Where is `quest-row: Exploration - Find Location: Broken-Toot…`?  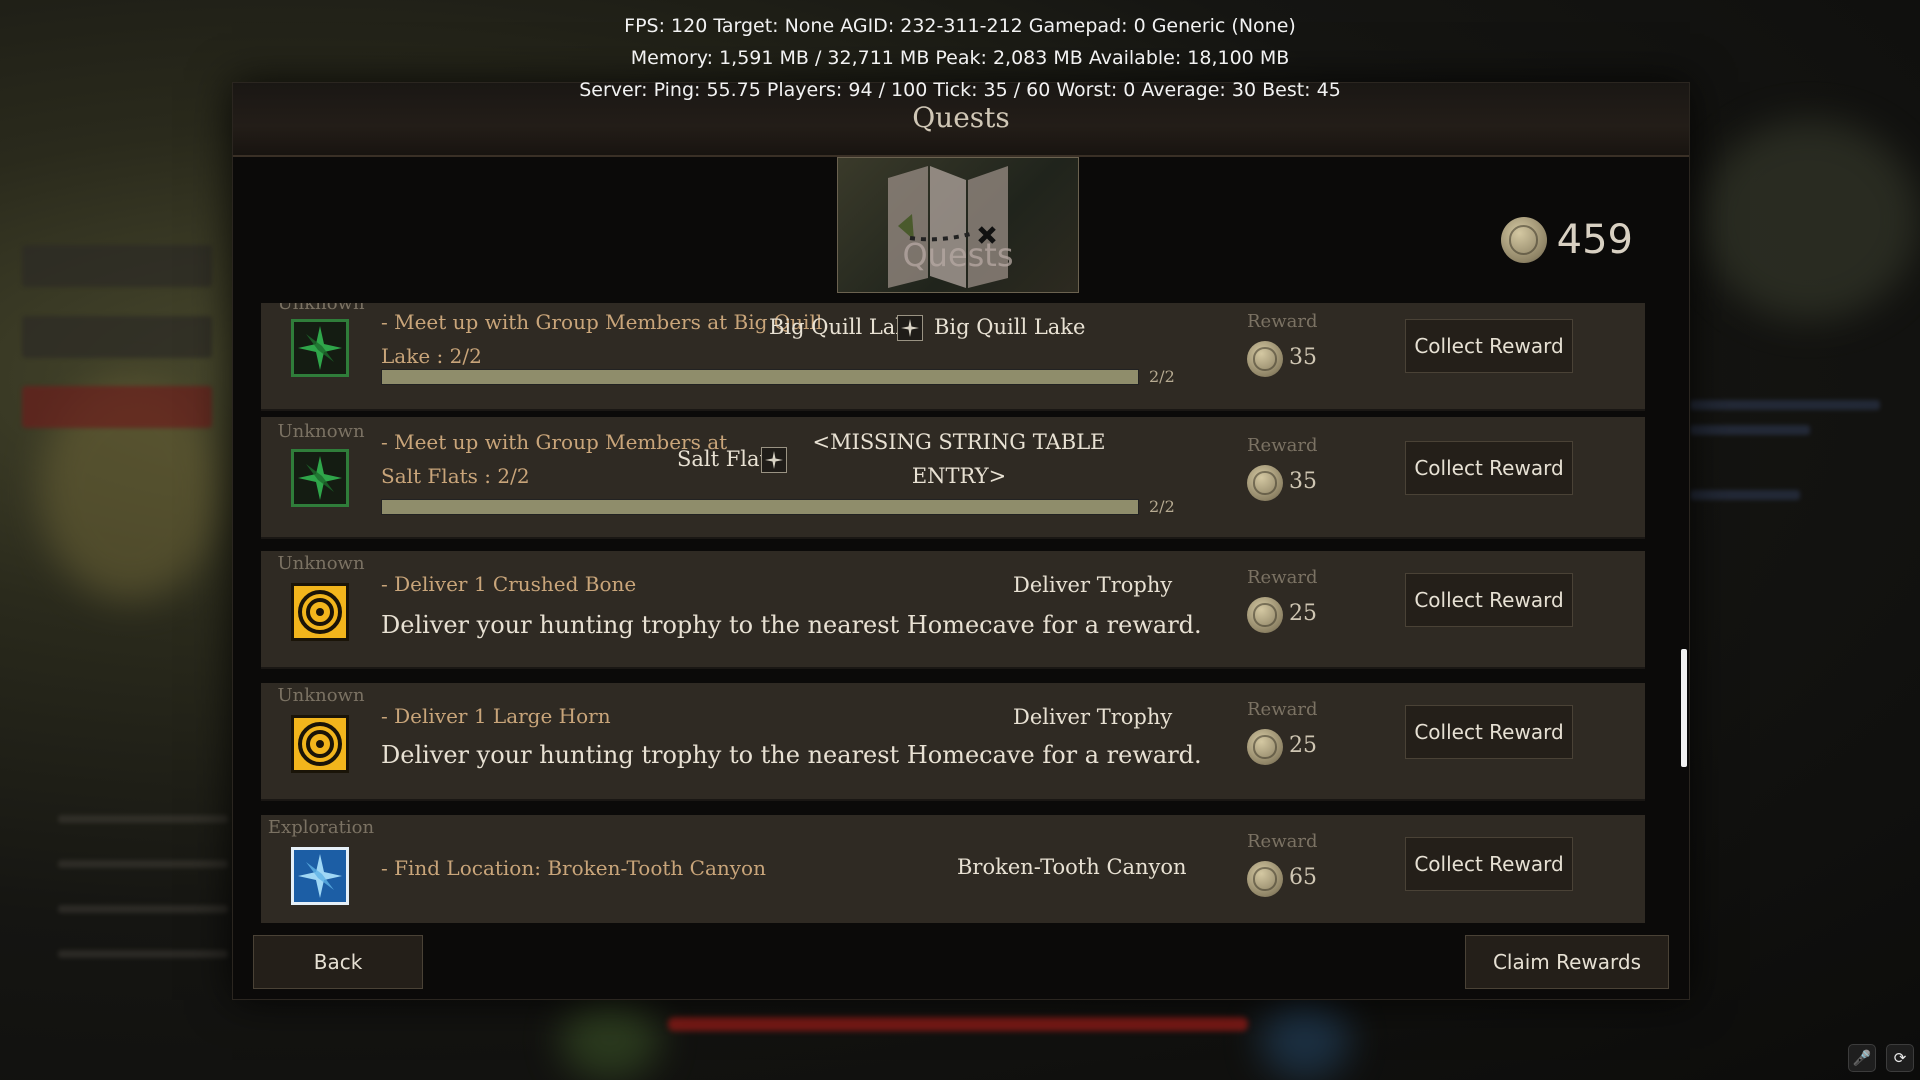 quest-row: Exploration - Find Location: Broken-Toot… is located at coordinates (953, 869).